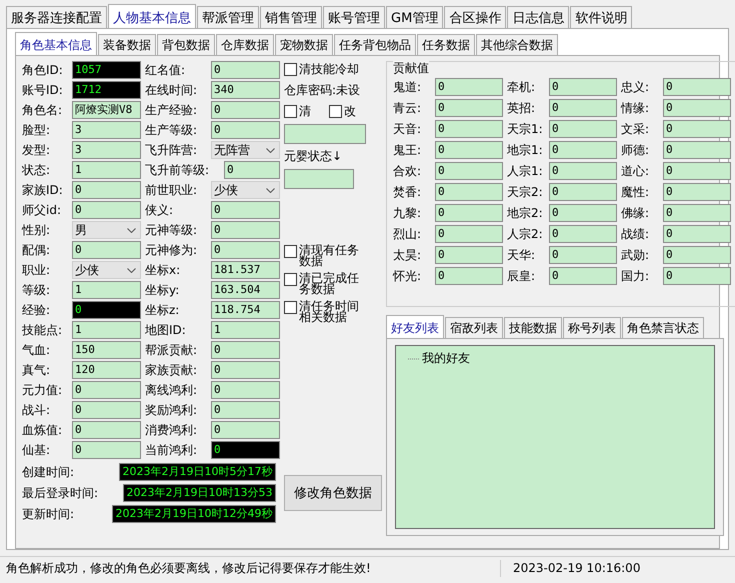 This screenshot has width=735, height=583. I want to click on tab: 好友列表, so click(415, 326).